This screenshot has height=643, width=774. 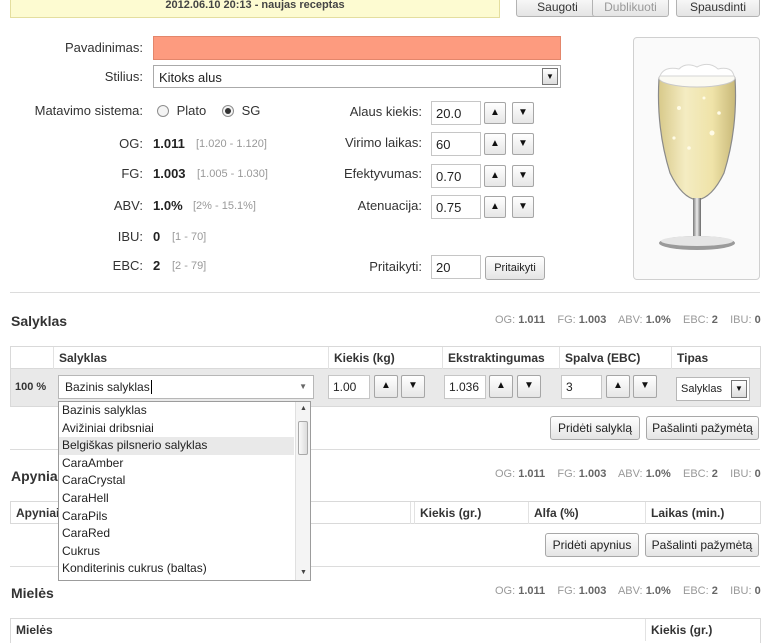 What do you see at coordinates (587, 513) in the screenshot?
I see `hops-col-alpha: Alfa (%)` at bounding box center [587, 513].